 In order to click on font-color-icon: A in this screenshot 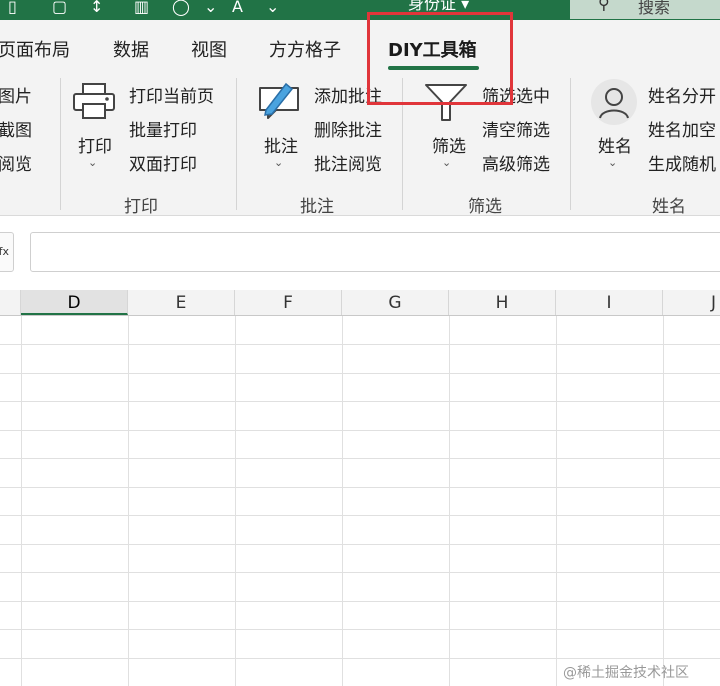, I will do `click(237, 7)`.